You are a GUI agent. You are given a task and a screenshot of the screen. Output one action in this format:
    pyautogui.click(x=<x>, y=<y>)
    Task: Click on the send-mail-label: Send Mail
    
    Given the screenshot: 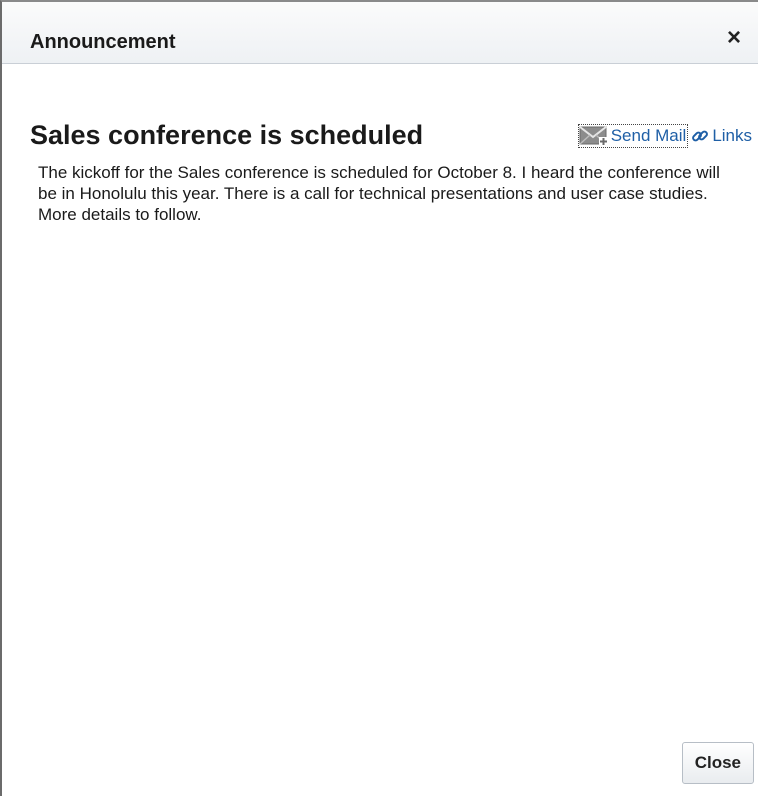 What is the action you would take?
    pyautogui.click(x=648, y=135)
    